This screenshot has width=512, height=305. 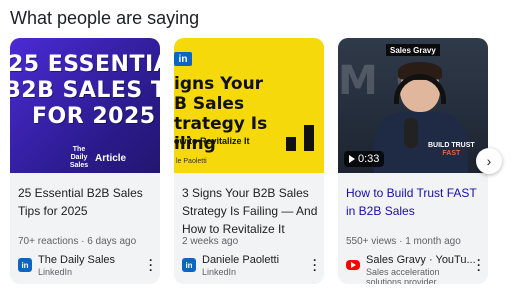 What do you see at coordinates (183, 59) in the screenshot?
I see `linkedin-logo-icon: in` at bounding box center [183, 59].